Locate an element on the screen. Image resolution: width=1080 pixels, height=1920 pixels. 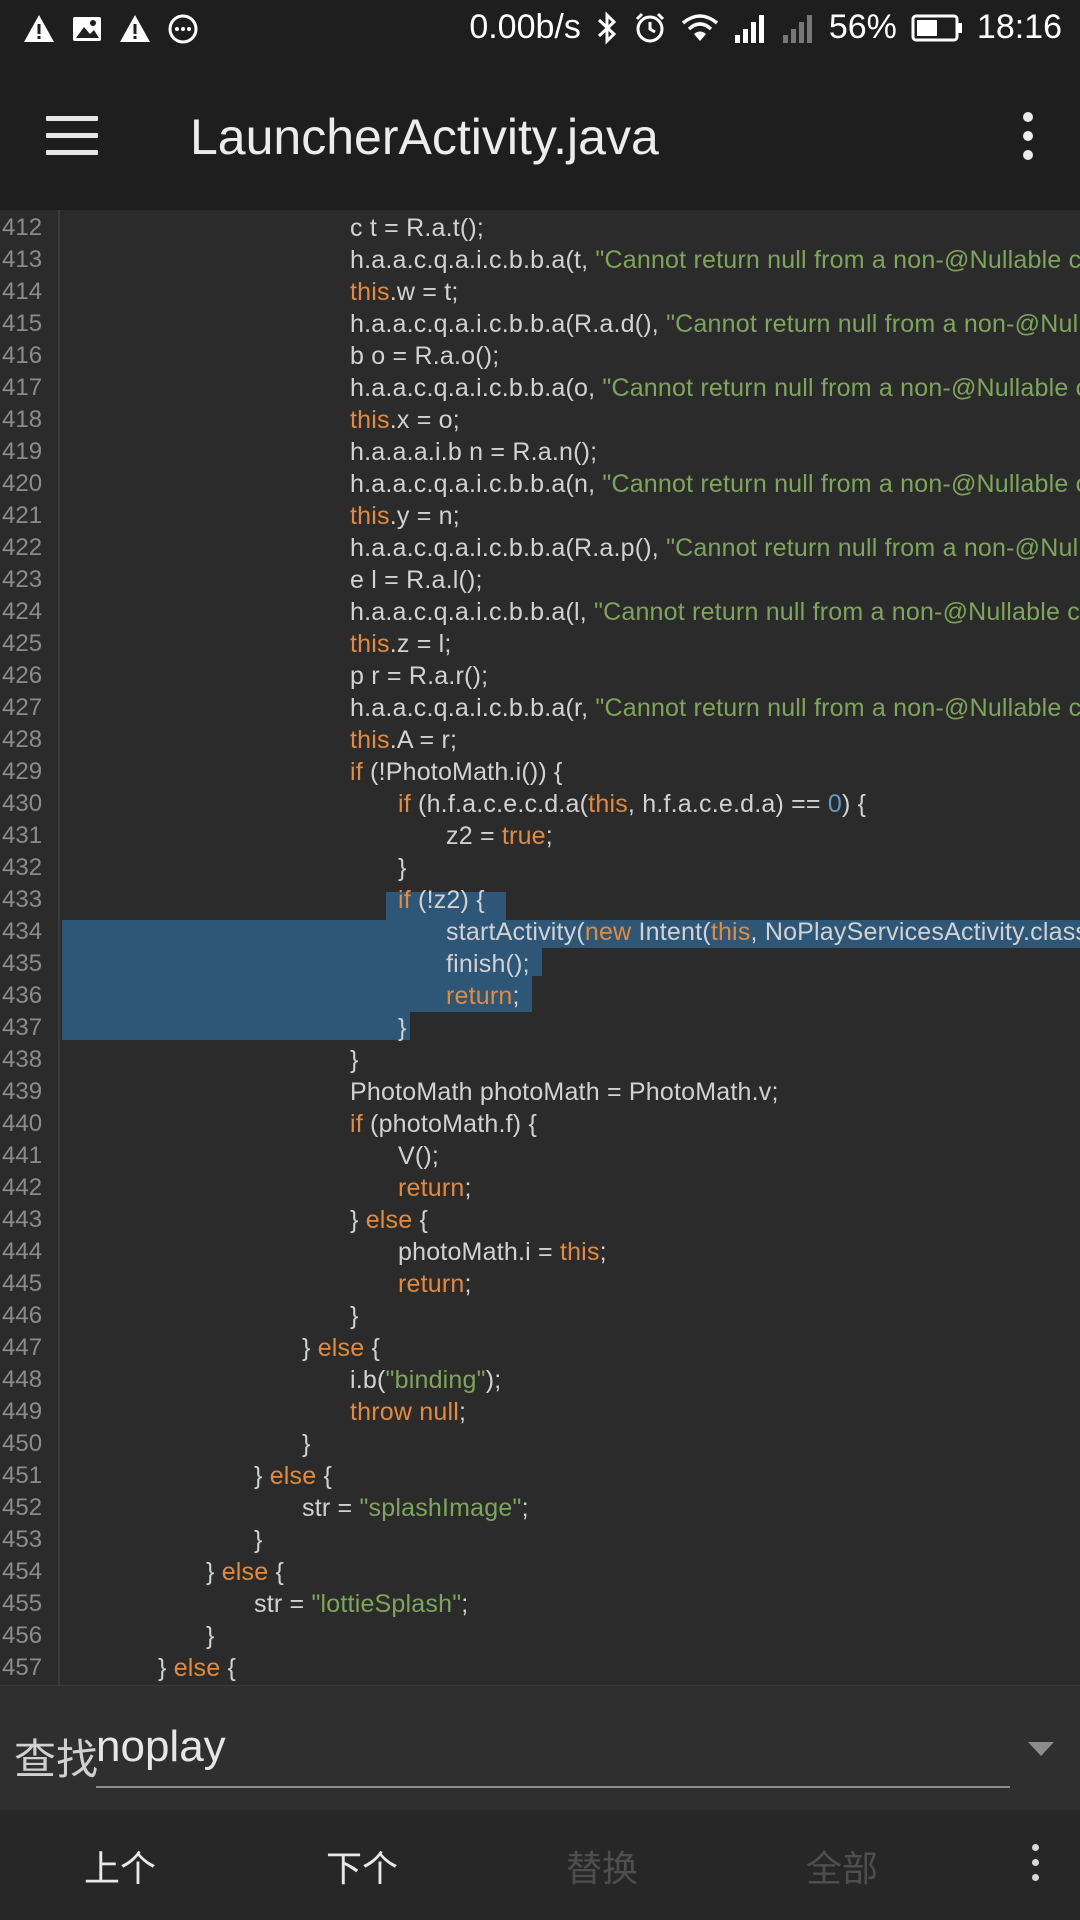
code-token: .A = r; is located at coordinates (423, 740).